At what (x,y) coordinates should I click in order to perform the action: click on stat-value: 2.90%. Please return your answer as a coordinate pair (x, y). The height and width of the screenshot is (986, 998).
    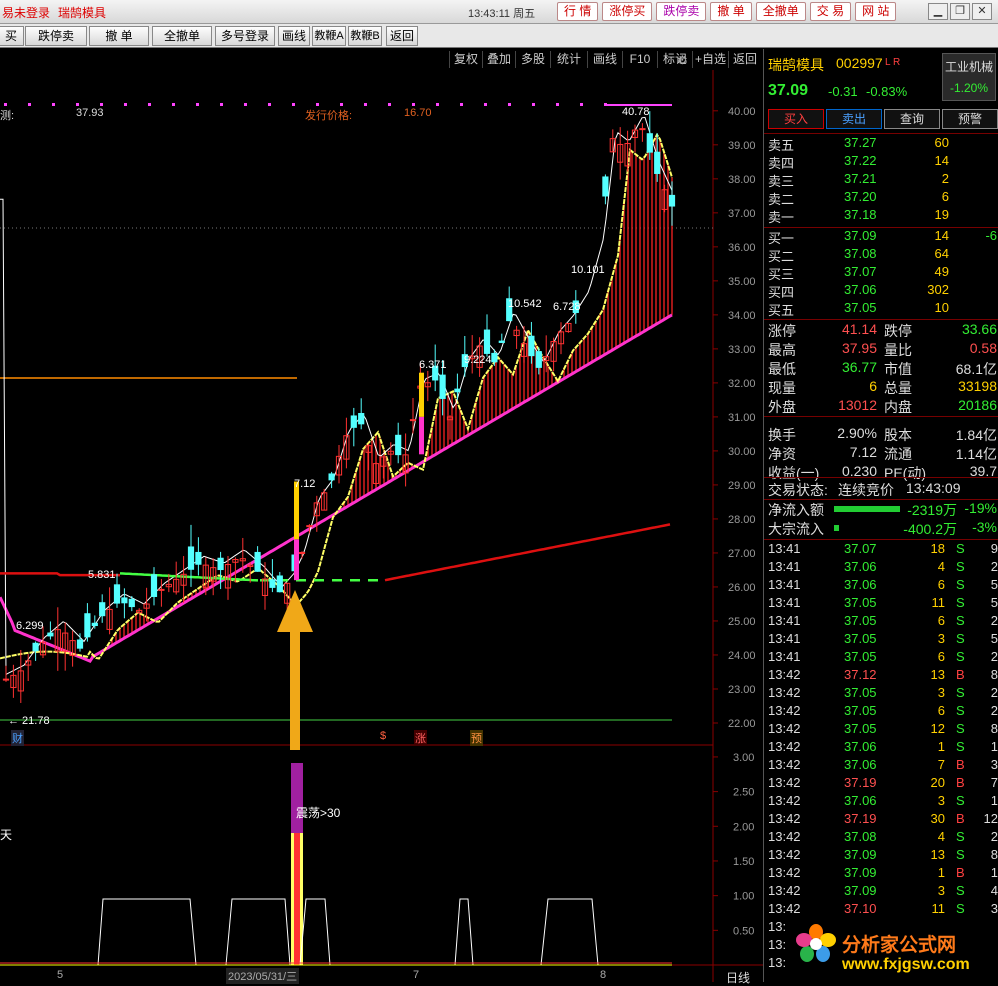
    Looking at the image, I should click on (857, 433).